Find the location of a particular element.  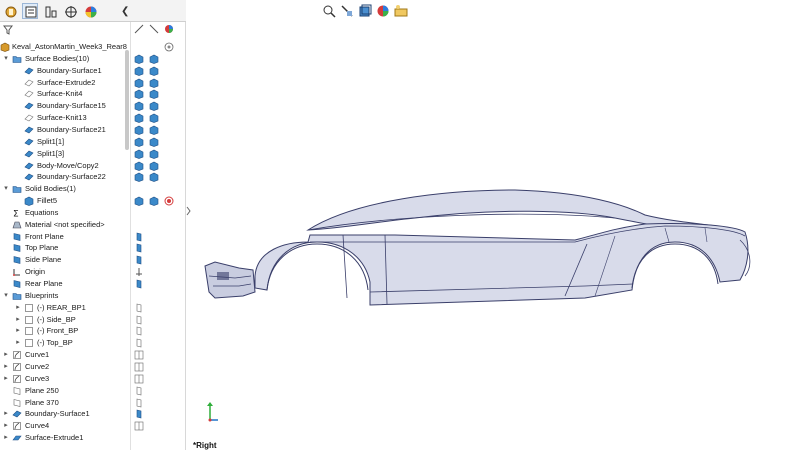

tree-item: Side Plane is located at coordinates (65, 260).